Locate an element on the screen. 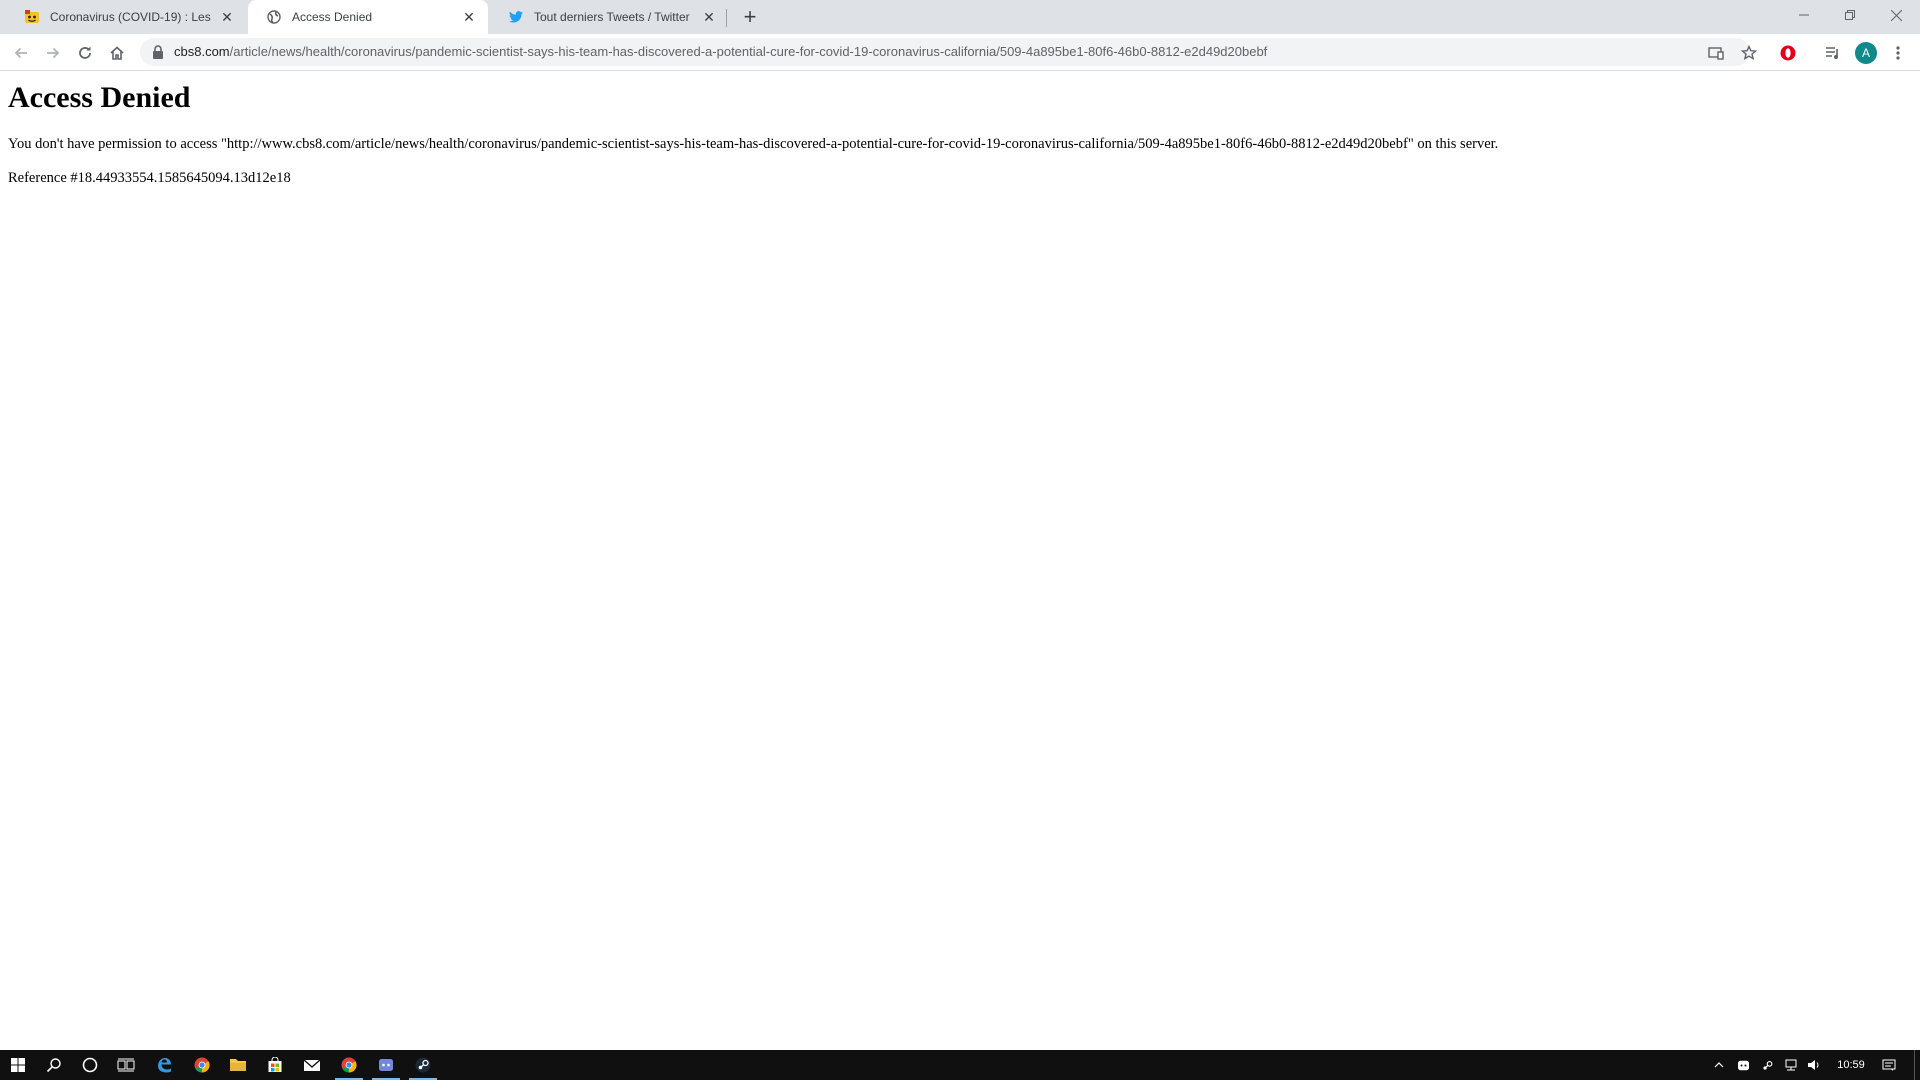 The image size is (1920, 1080). bookmark-star-button is located at coordinates (1749, 53).